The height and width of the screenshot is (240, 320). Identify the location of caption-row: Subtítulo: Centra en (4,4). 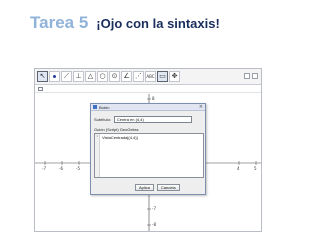
(143, 119).